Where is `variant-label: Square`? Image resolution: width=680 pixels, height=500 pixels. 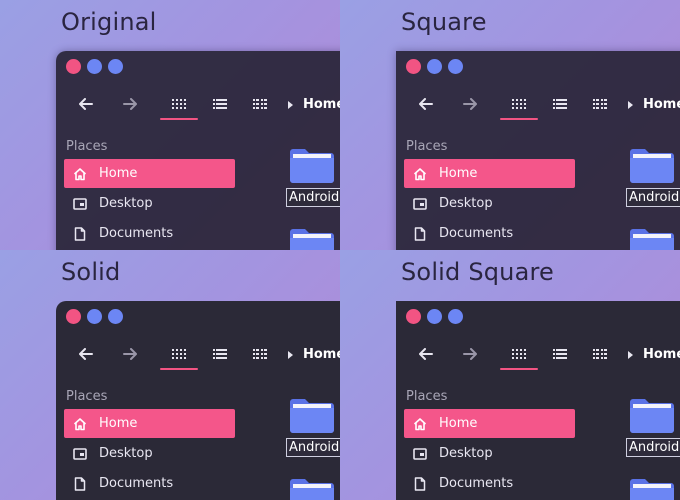 variant-label: Square is located at coordinates (444, 22).